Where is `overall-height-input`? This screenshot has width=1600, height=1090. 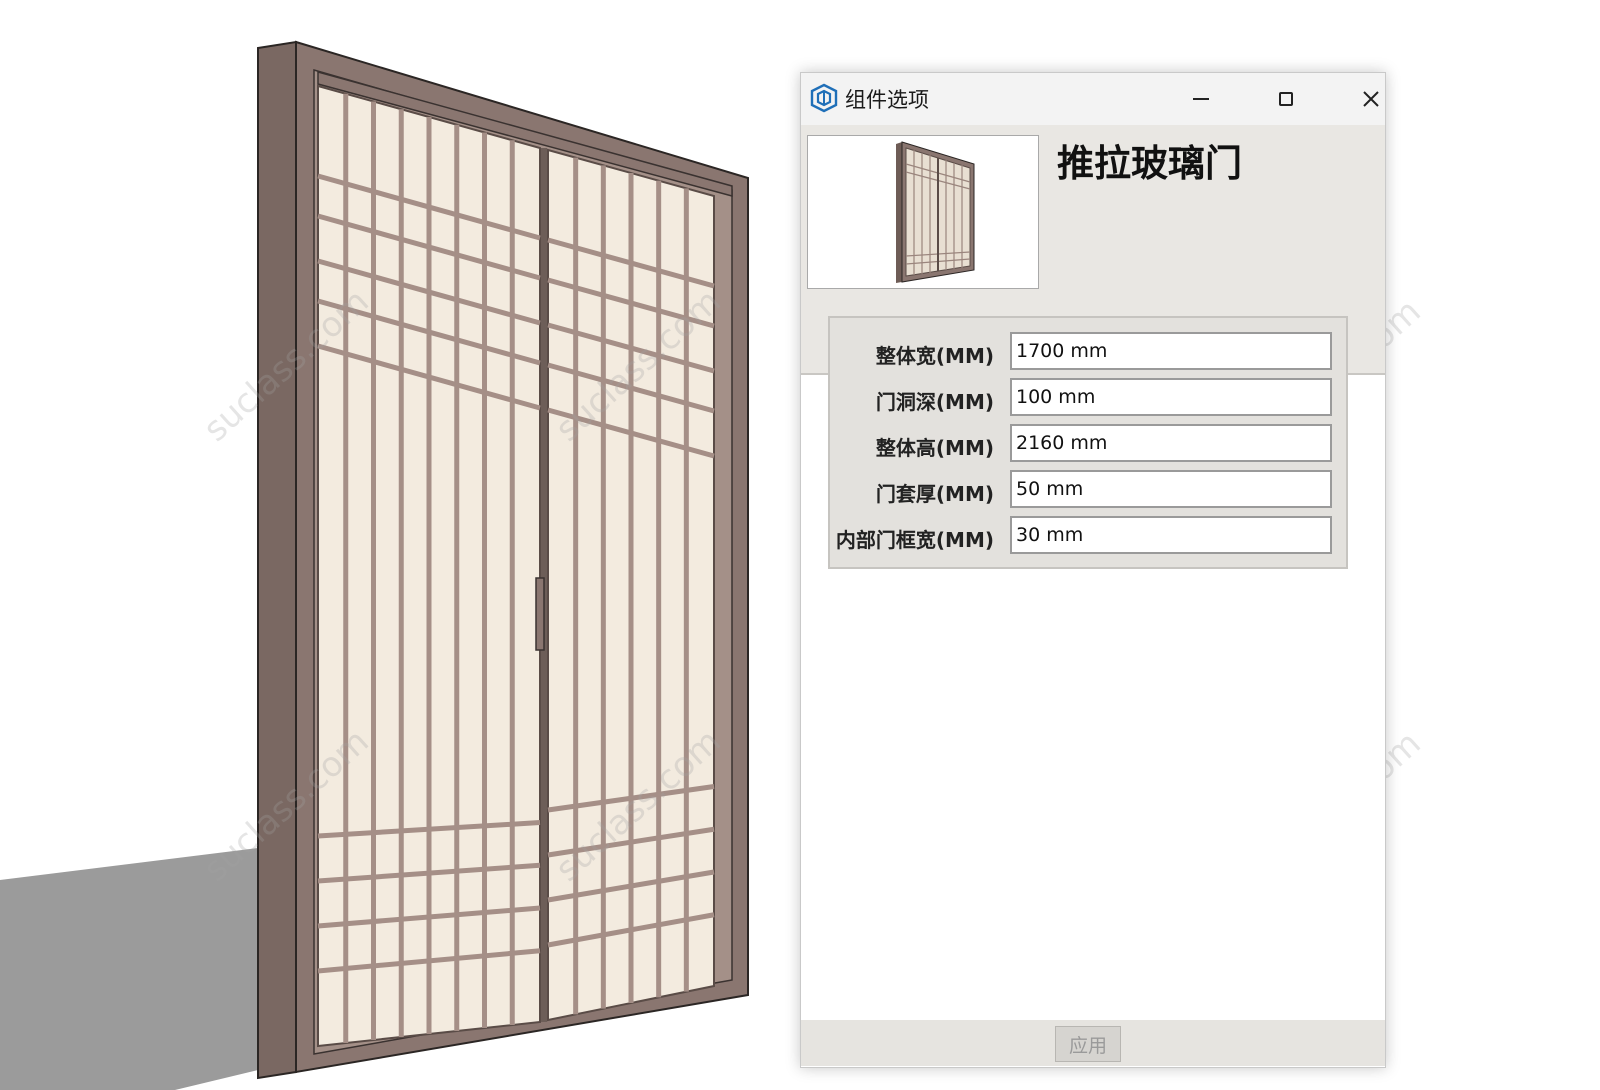
overall-height-input is located at coordinates (1171, 443).